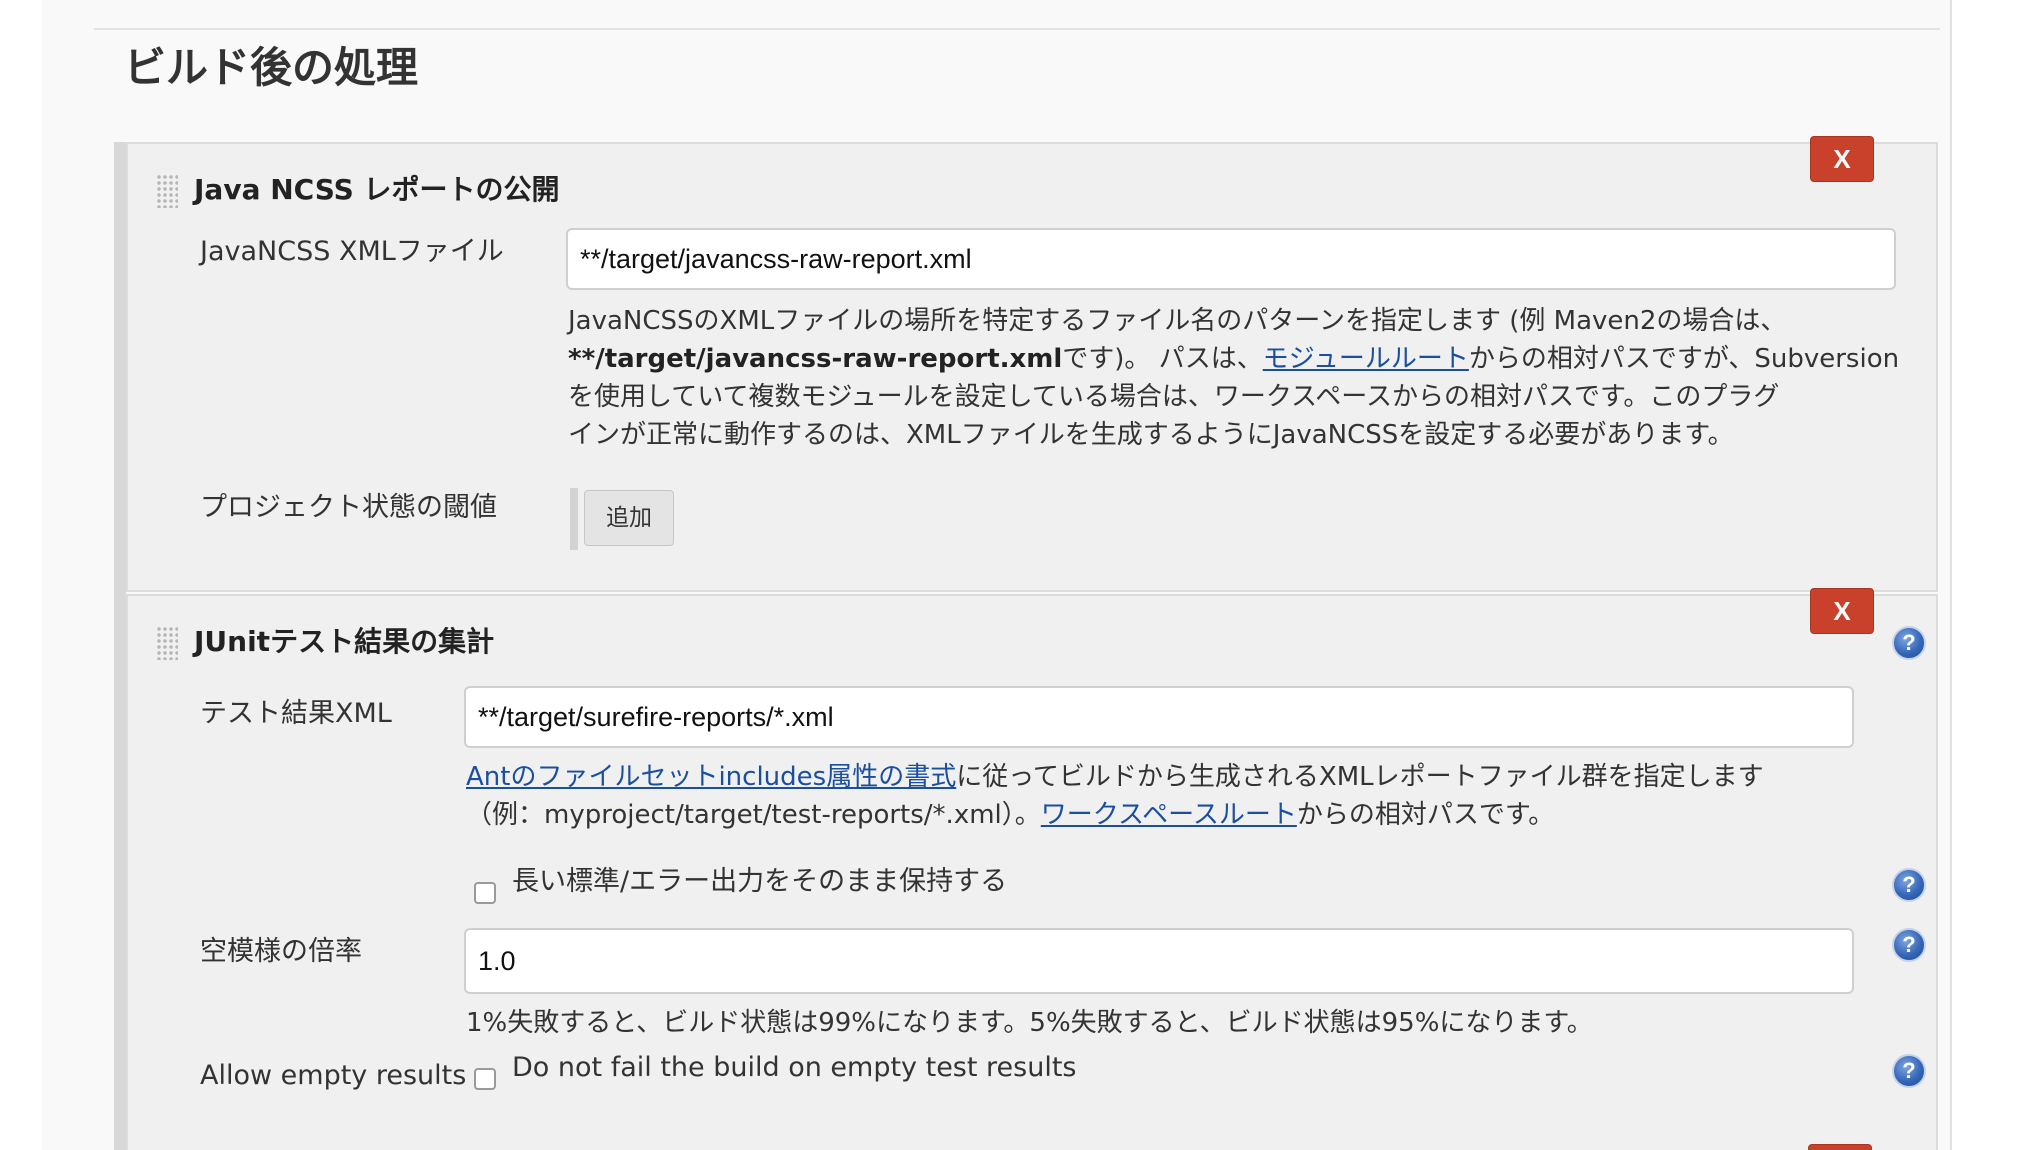 The image size is (2018, 1150). What do you see at coordinates (352, 251) in the screenshot?
I see `javancss-xml-label: JavaNCSS XMLファイル` at bounding box center [352, 251].